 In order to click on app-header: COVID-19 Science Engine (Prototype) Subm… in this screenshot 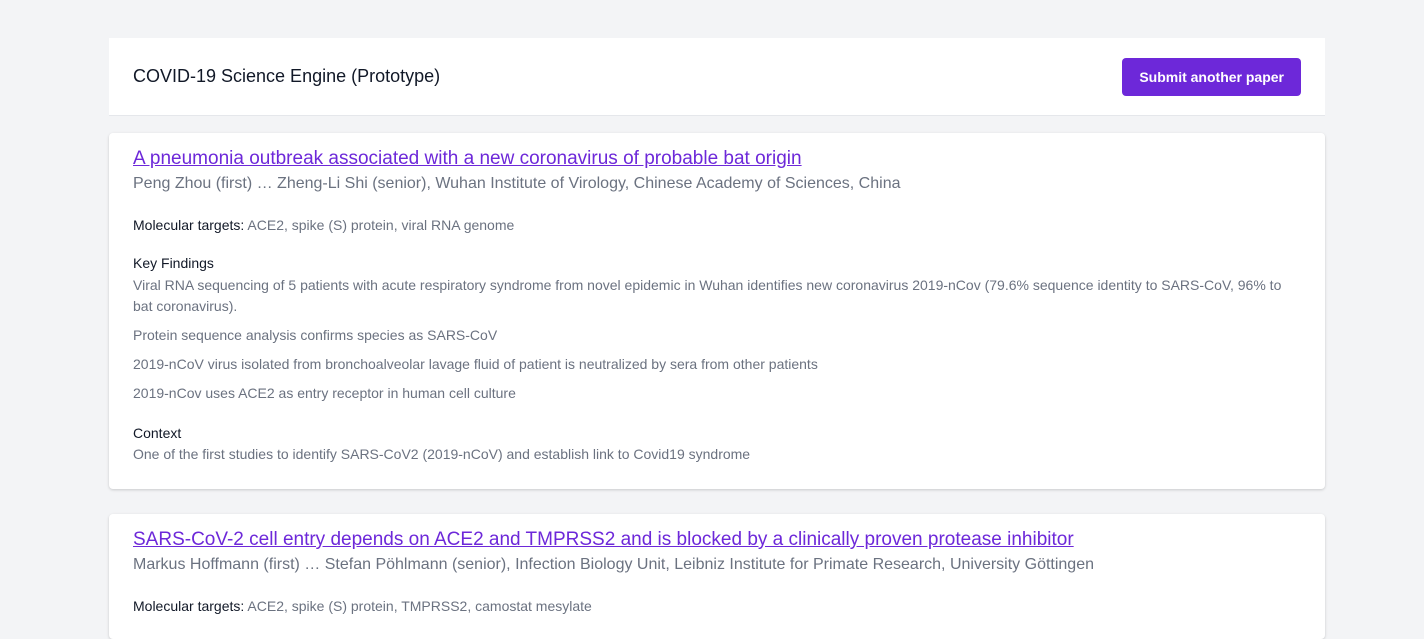, I will do `click(717, 77)`.